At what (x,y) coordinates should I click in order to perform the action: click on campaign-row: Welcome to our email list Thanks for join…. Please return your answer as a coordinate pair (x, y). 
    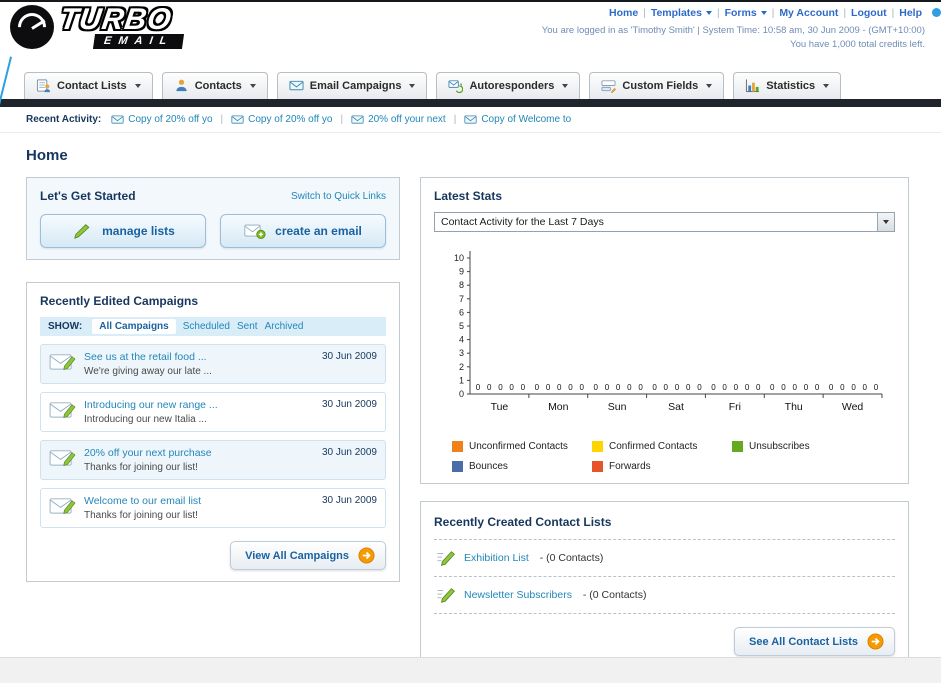
    Looking at the image, I should click on (213, 508).